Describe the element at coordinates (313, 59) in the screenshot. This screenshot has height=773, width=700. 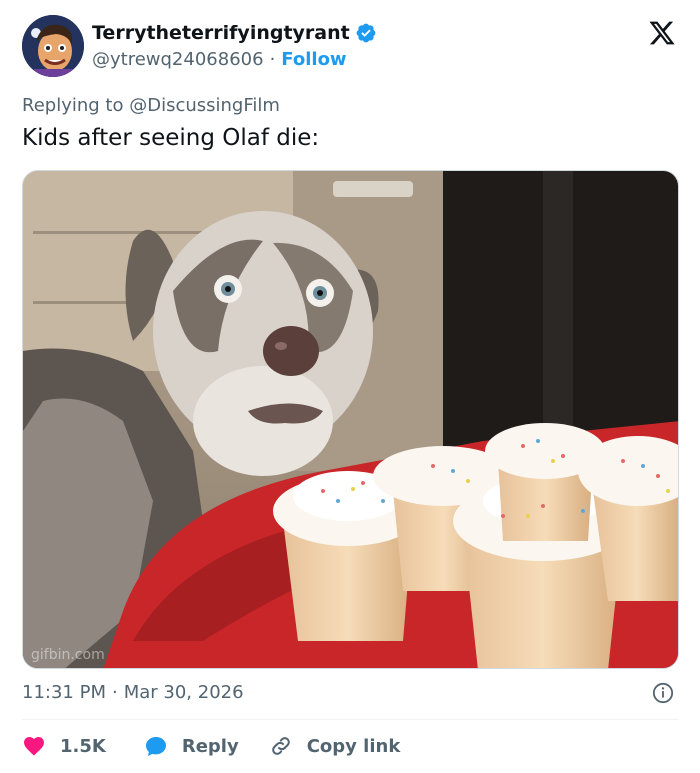
I see `follow-button: Follow` at that location.